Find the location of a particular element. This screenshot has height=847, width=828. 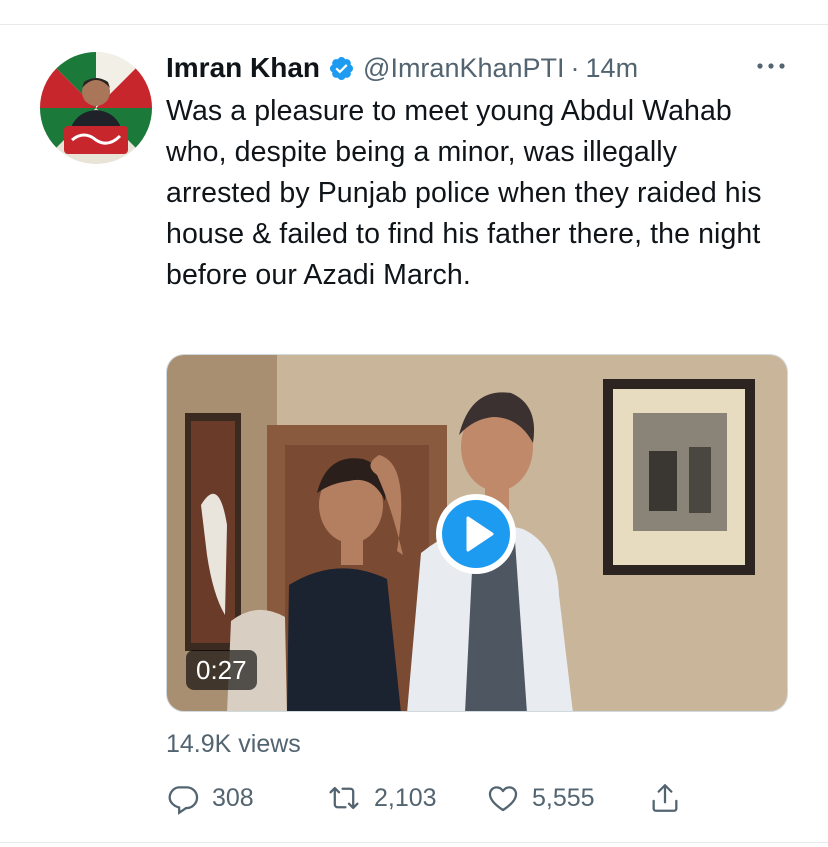

play-button is located at coordinates (476, 534).